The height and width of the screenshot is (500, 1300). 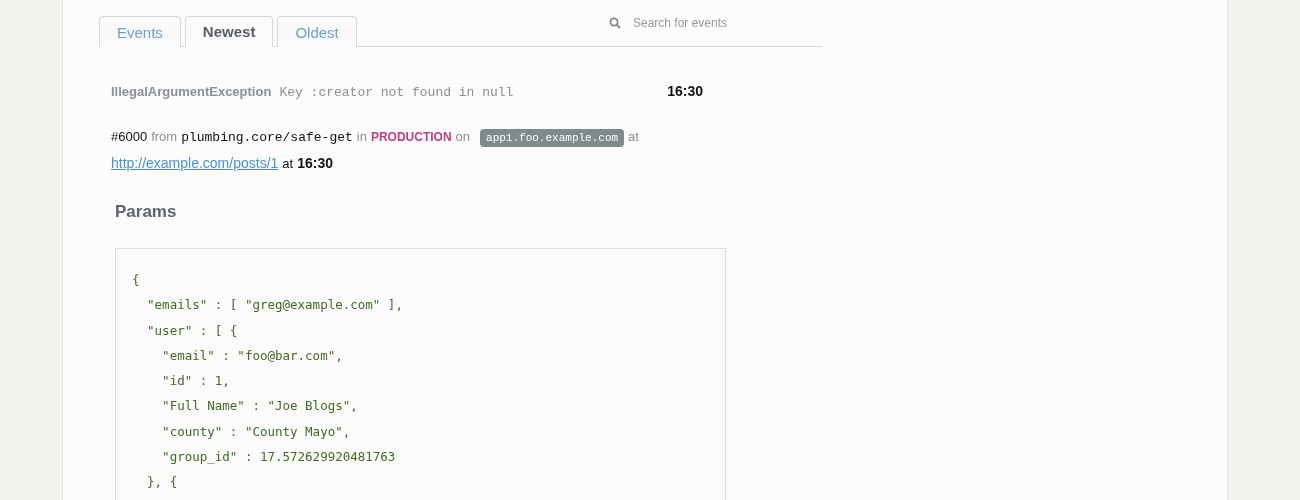 I want to click on code-line: "group_id" : 17.572629920481763, so click(x=279, y=457).